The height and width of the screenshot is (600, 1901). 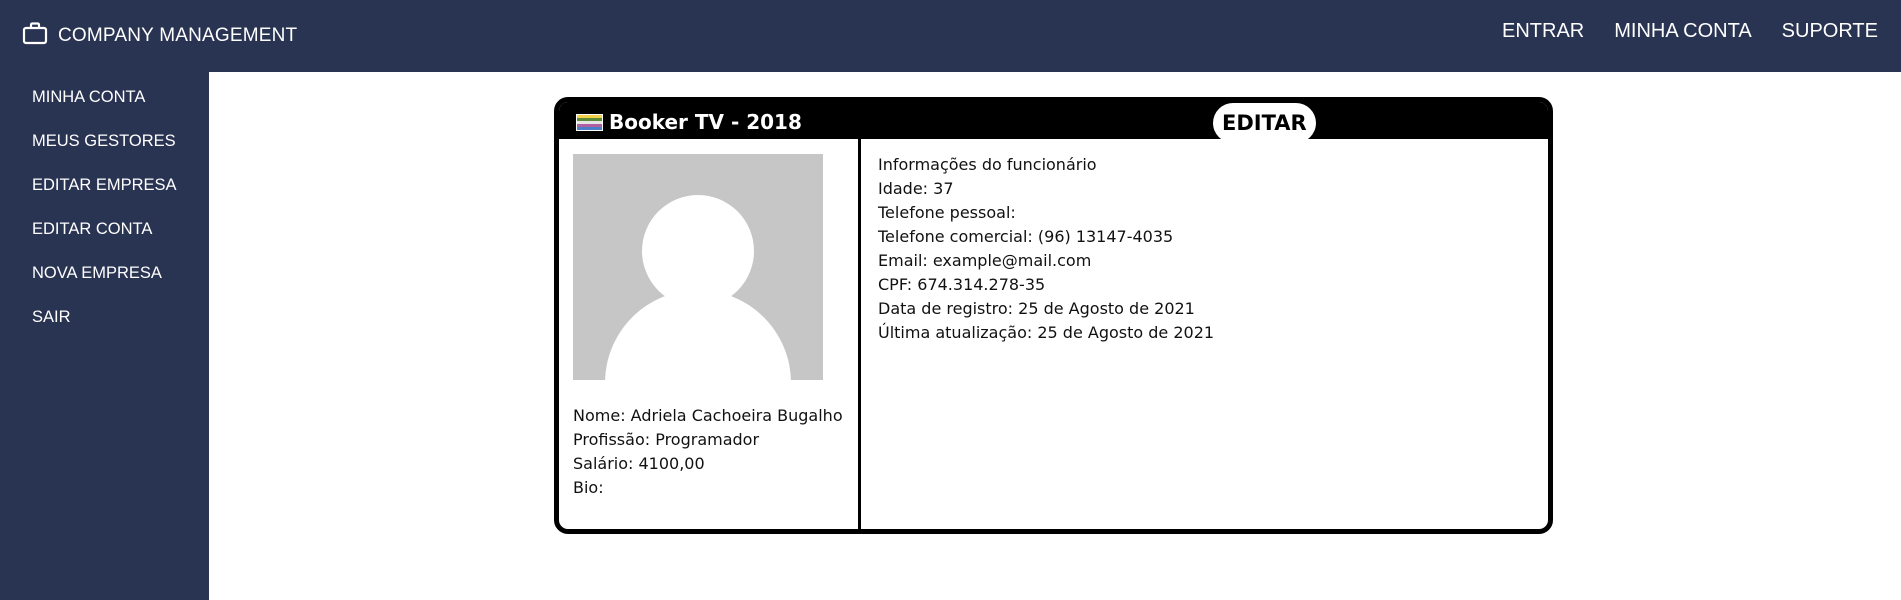 I want to click on brand: COMPANY MANAGEMENT, so click(x=159, y=36).